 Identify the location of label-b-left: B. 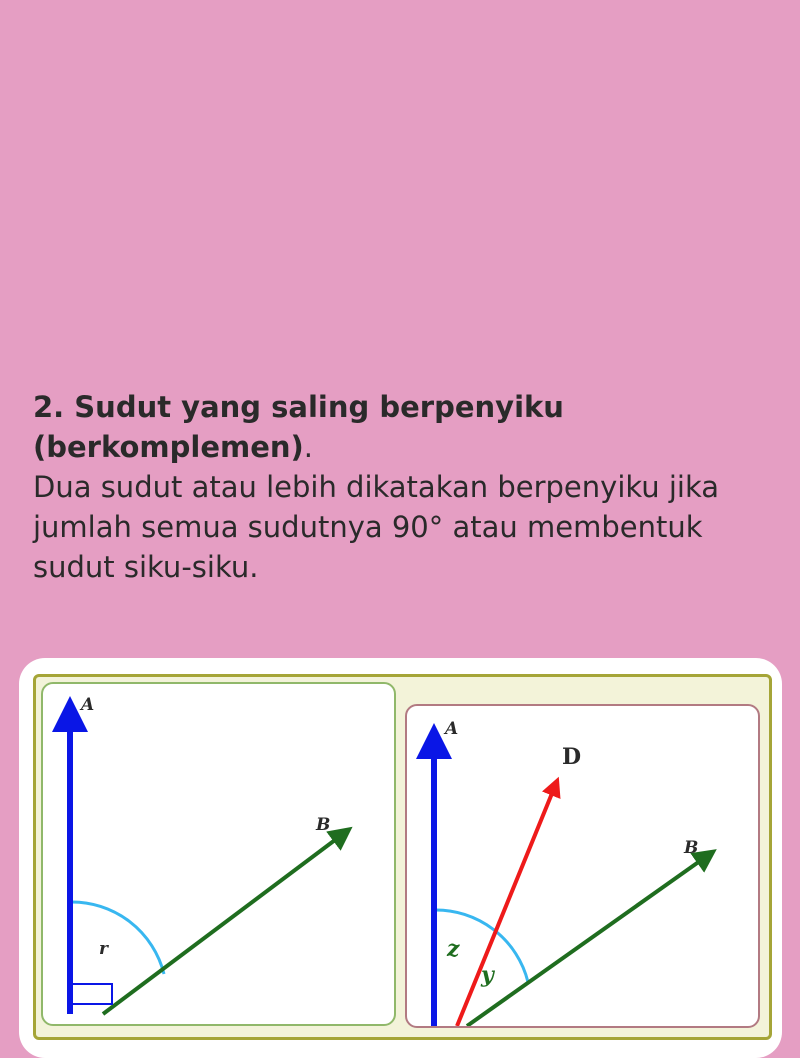
(322, 825).